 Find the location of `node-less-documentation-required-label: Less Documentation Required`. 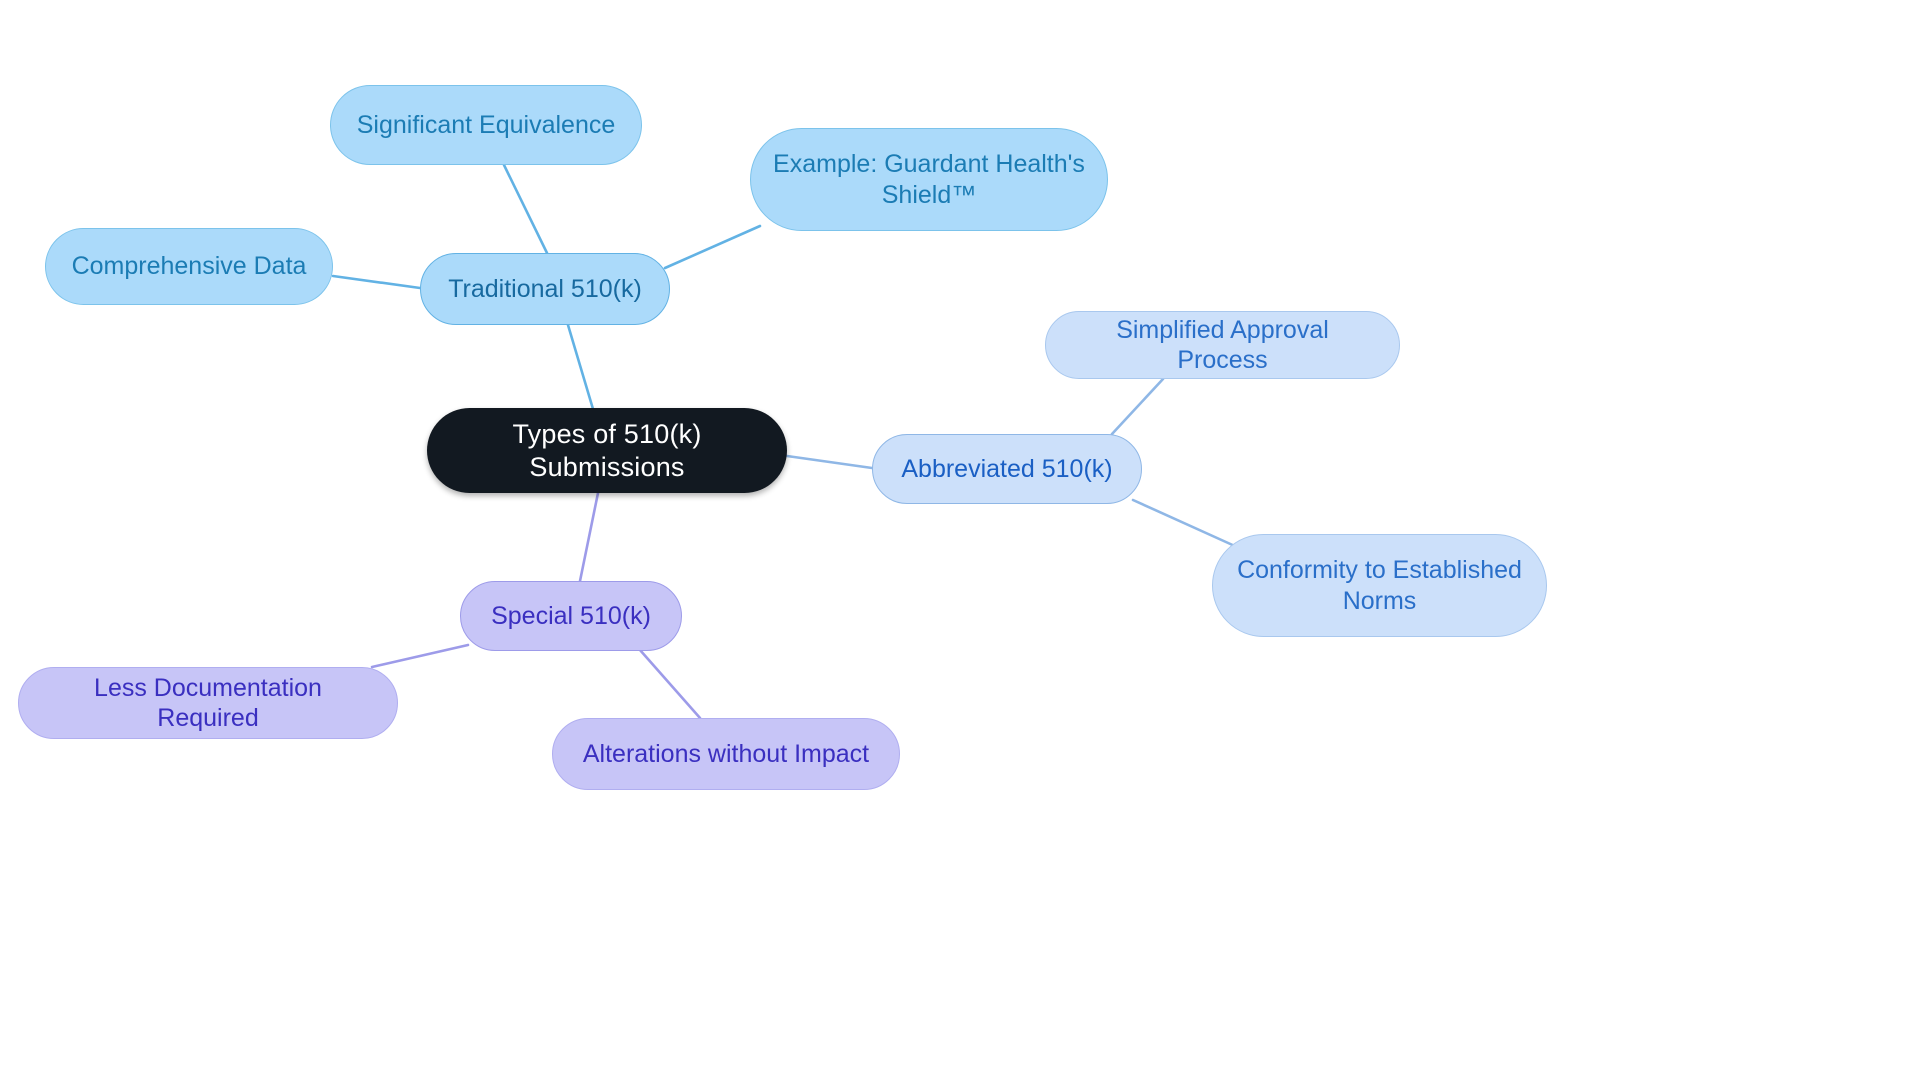

node-less-documentation-required-label: Less Documentation Required is located at coordinates (208, 703).